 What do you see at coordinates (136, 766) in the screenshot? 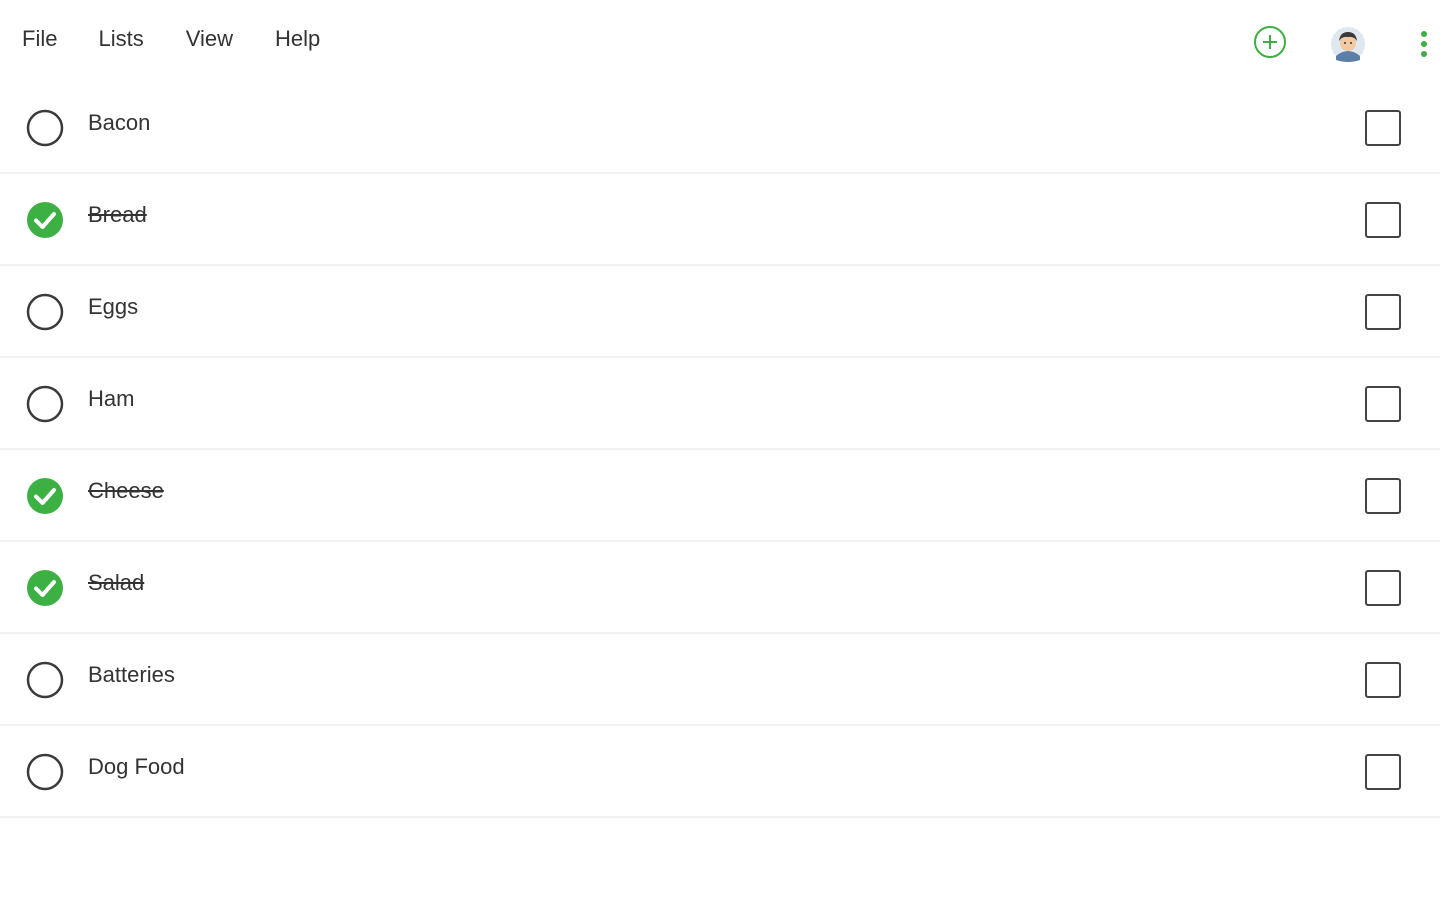
I see `list-item-label: Dog Food` at bounding box center [136, 766].